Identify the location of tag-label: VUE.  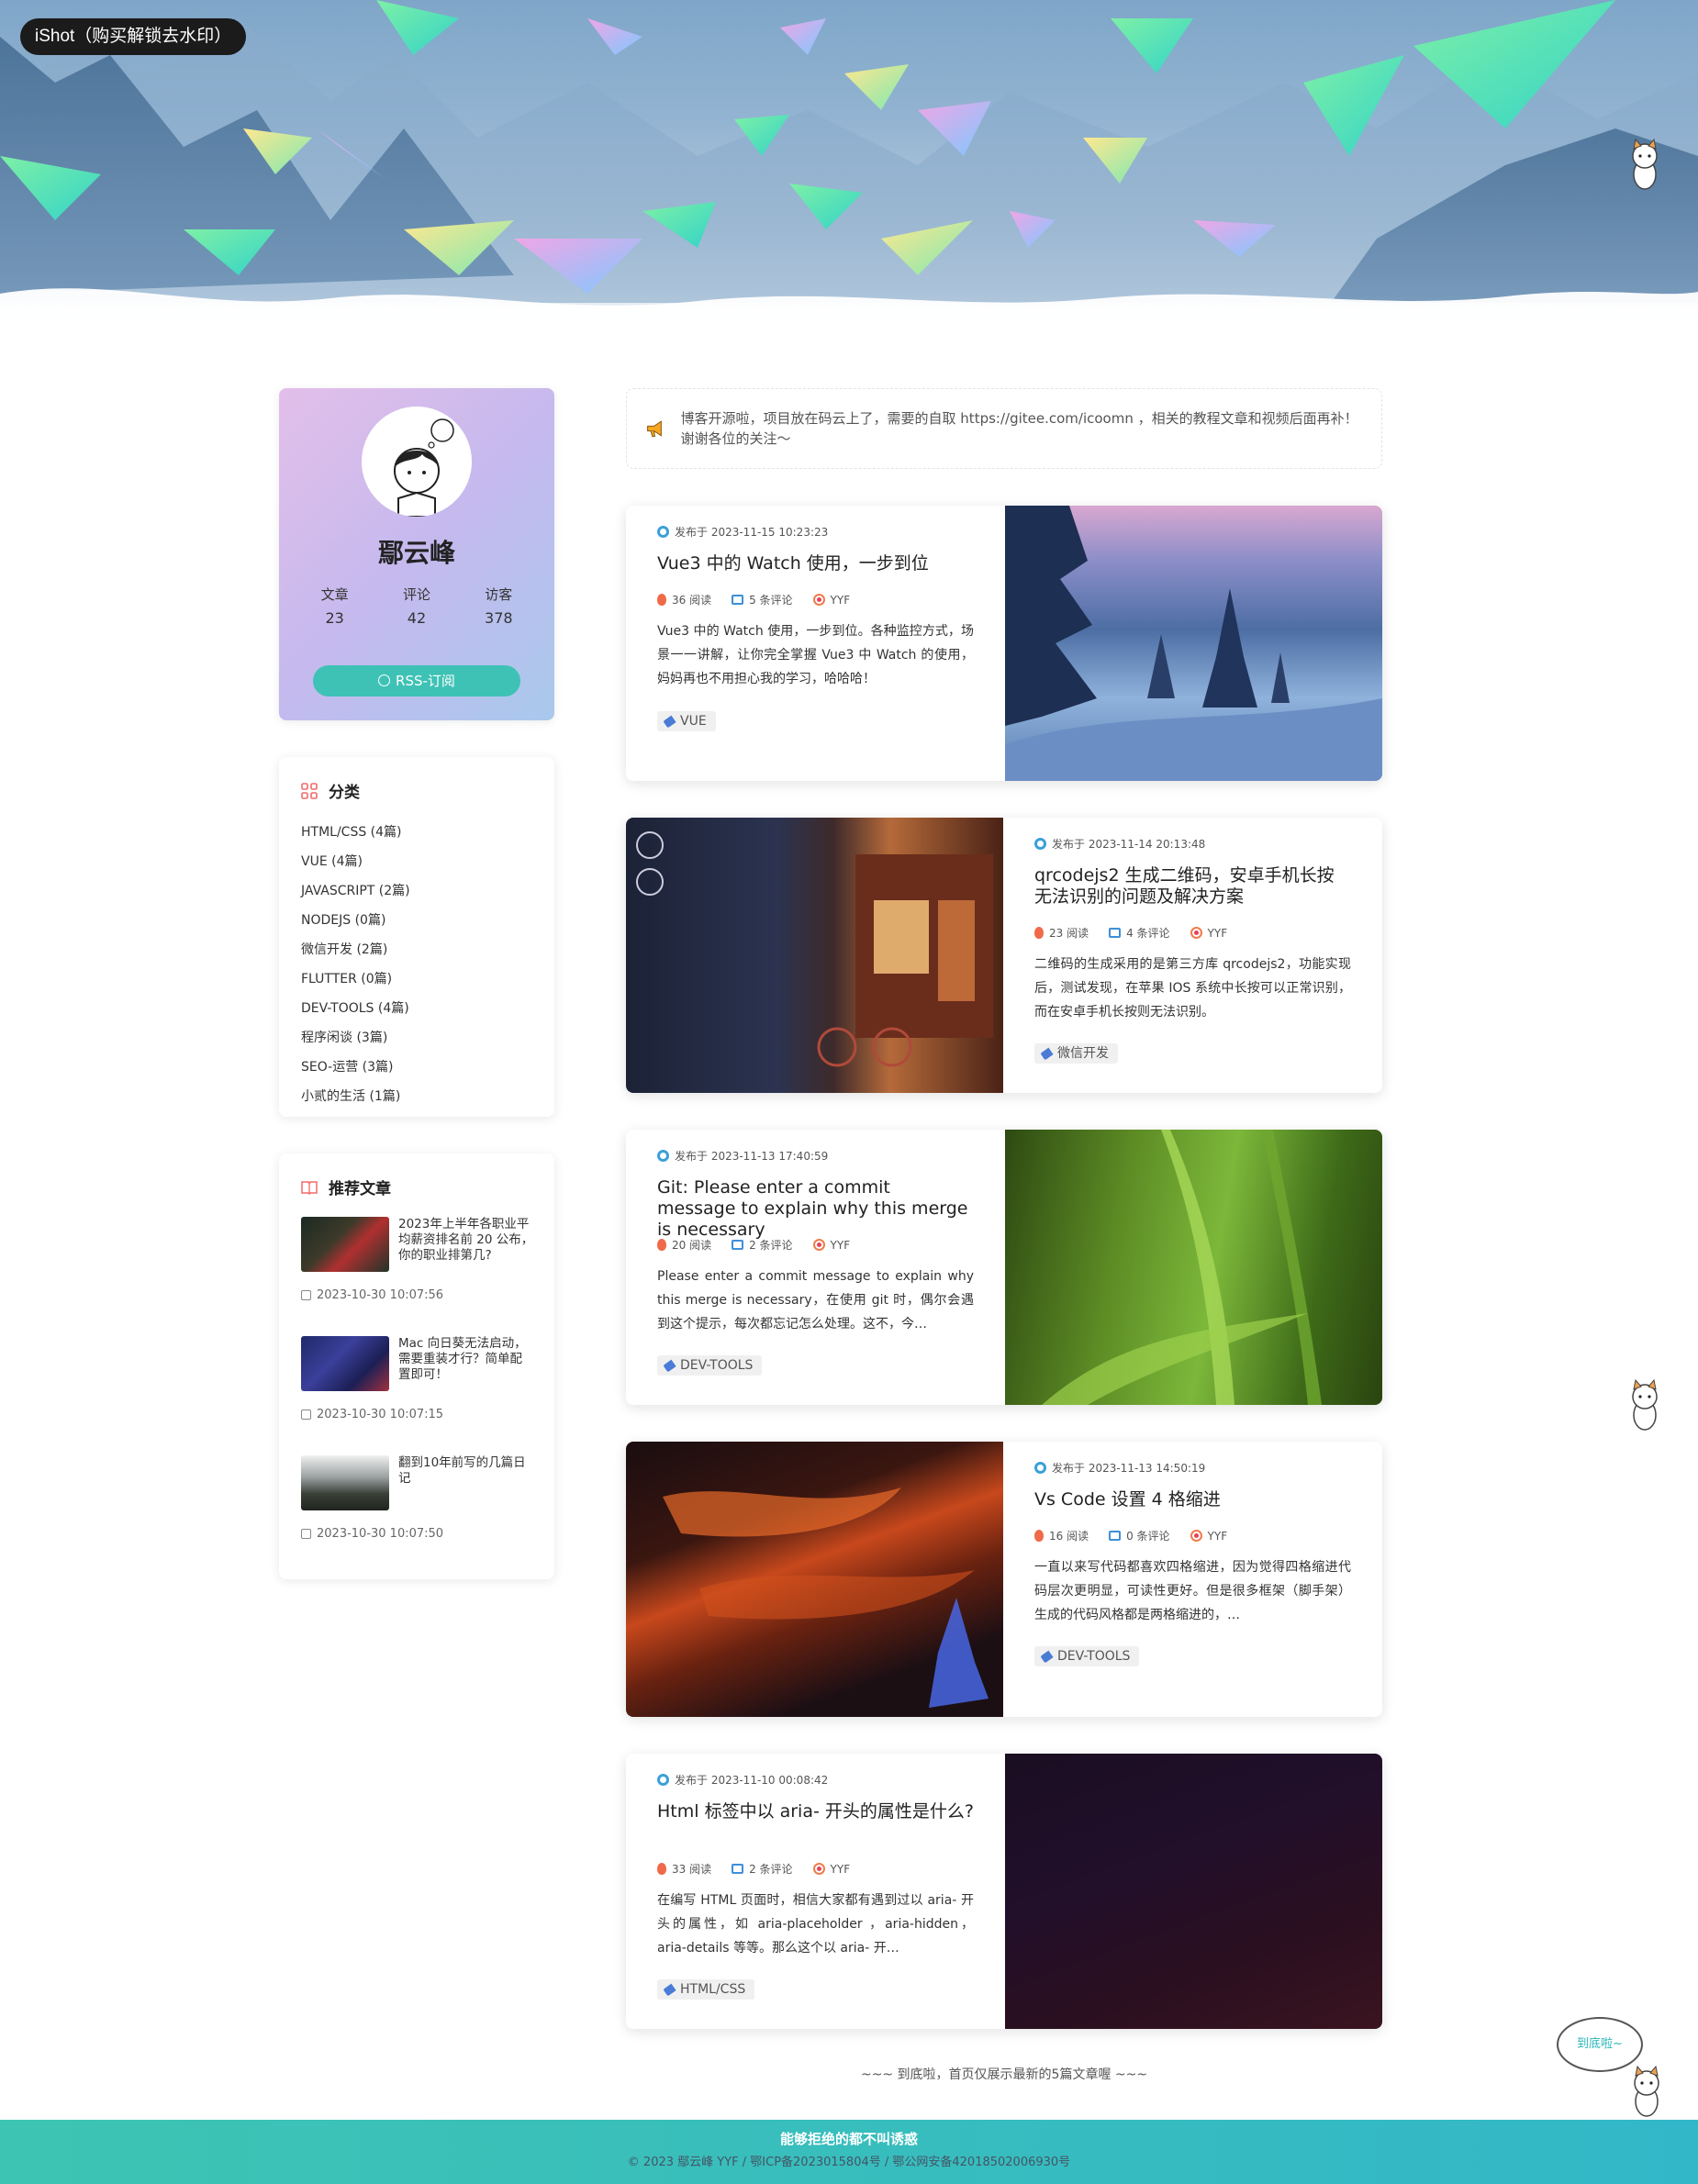
(693, 721).